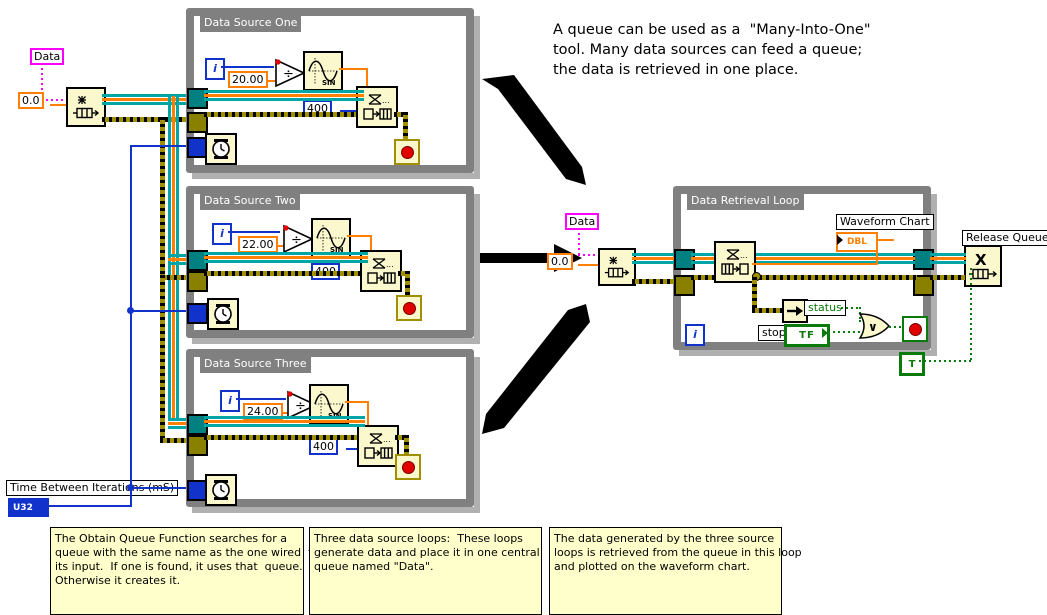 Image resolution: width=1047 pixels, height=615 pixels. Describe the element at coordinates (768, 310) in the screenshot. I see `wire-error-branch-h` at that location.